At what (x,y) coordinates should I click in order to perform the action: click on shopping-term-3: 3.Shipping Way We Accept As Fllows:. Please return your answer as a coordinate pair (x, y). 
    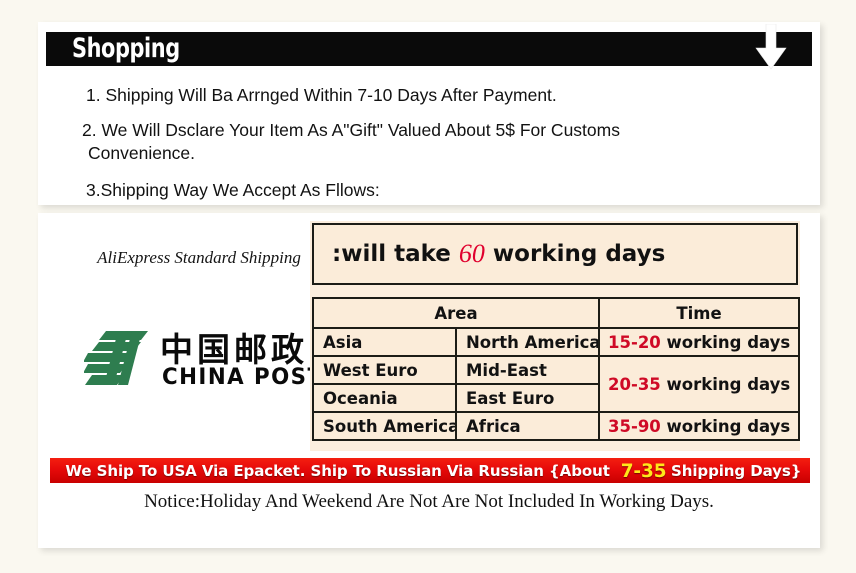
    Looking at the image, I should click on (233, 190).